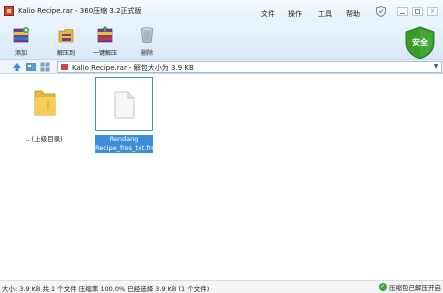 This screenshot has width=443, height=293. Describe the element at coordinates (382, 287) in the screenshot. I see `check-icon: ✓` at that location.